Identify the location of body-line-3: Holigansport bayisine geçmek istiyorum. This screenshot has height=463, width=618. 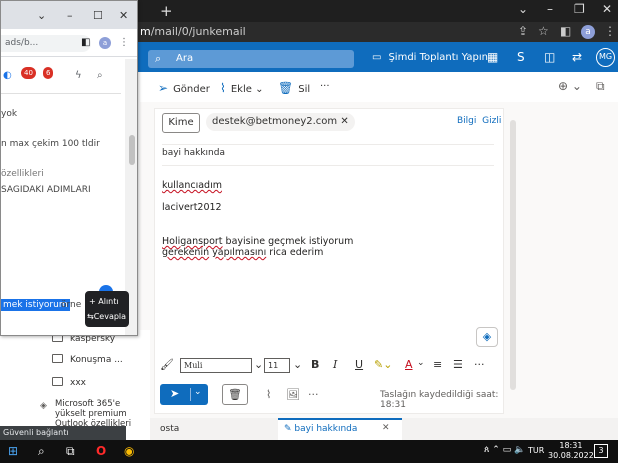
(257, 241).